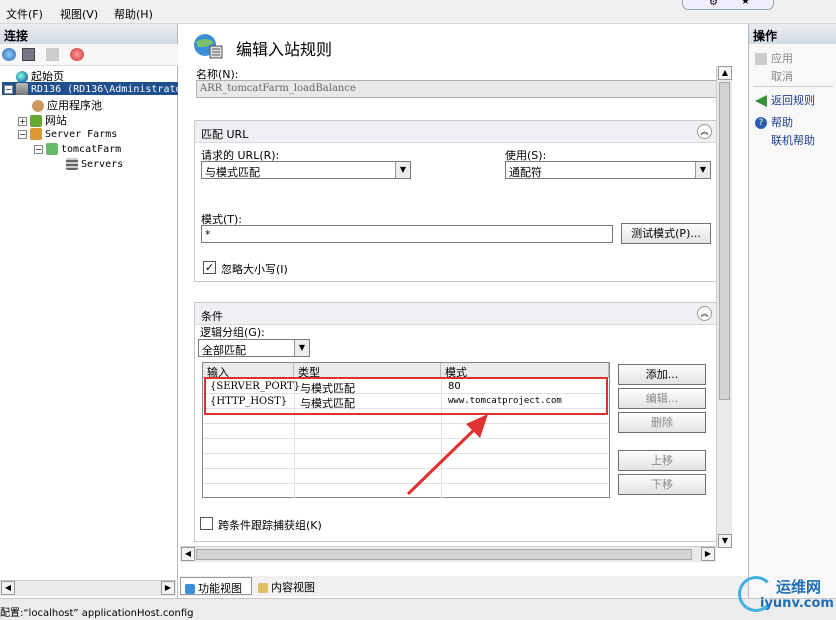 The width and height of the screenshot is (836, 620). Describe the element at coordinates (662, 422) in the screenshot. I see `remove-condition-button: 删除` at that location.